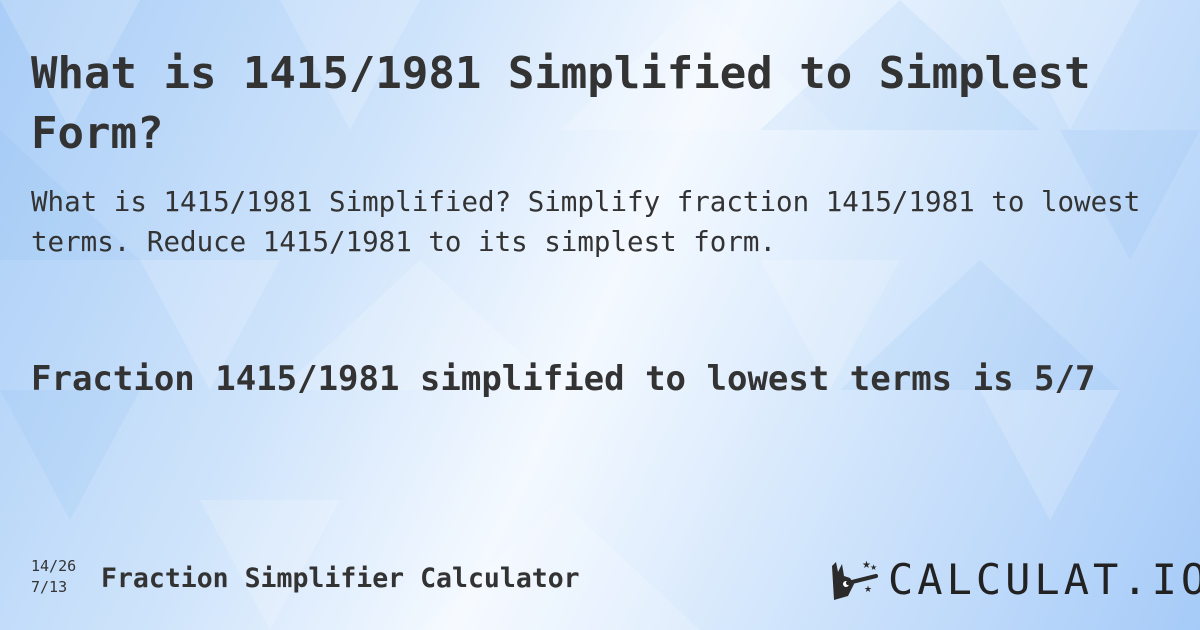 This screenshot has width=1200, height=630. I want to click on example-fraction-top: 14/26, so click(54, 566).